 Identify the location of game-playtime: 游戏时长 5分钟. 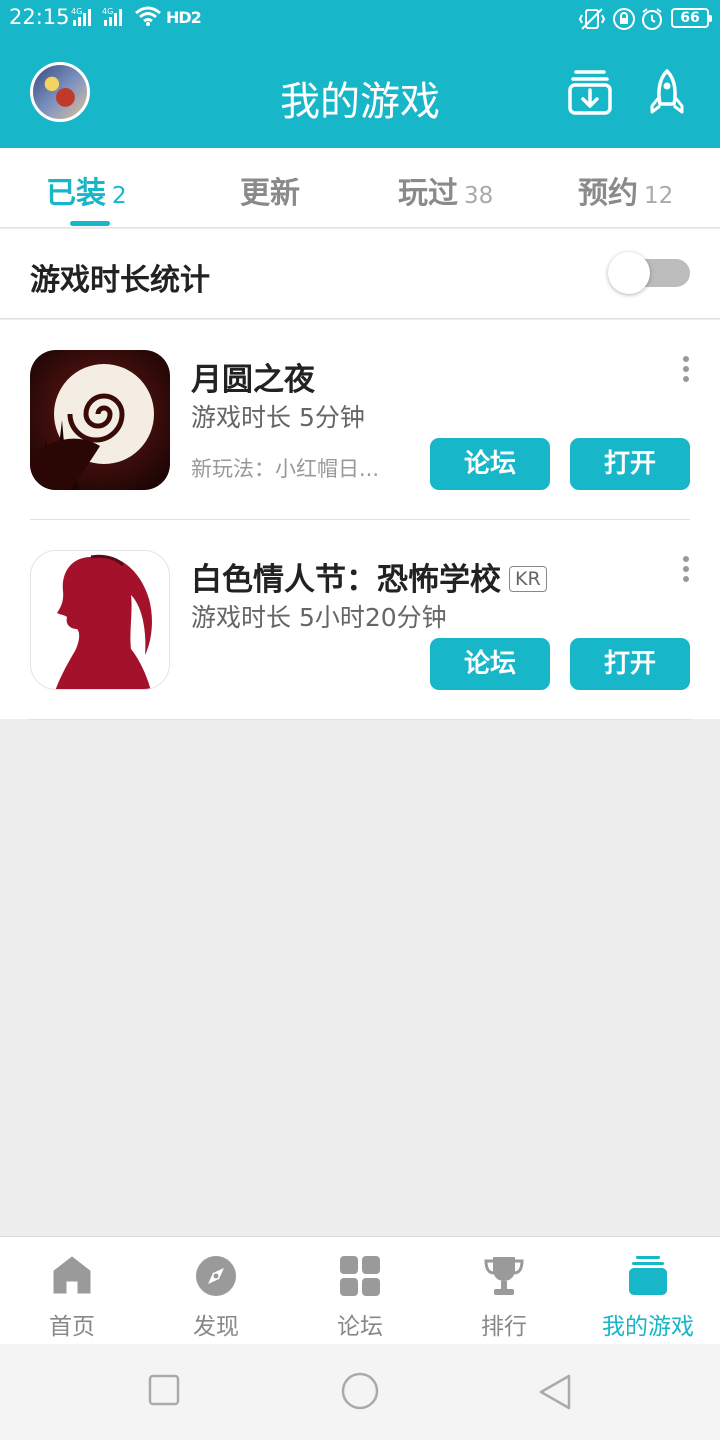
(278, 417).